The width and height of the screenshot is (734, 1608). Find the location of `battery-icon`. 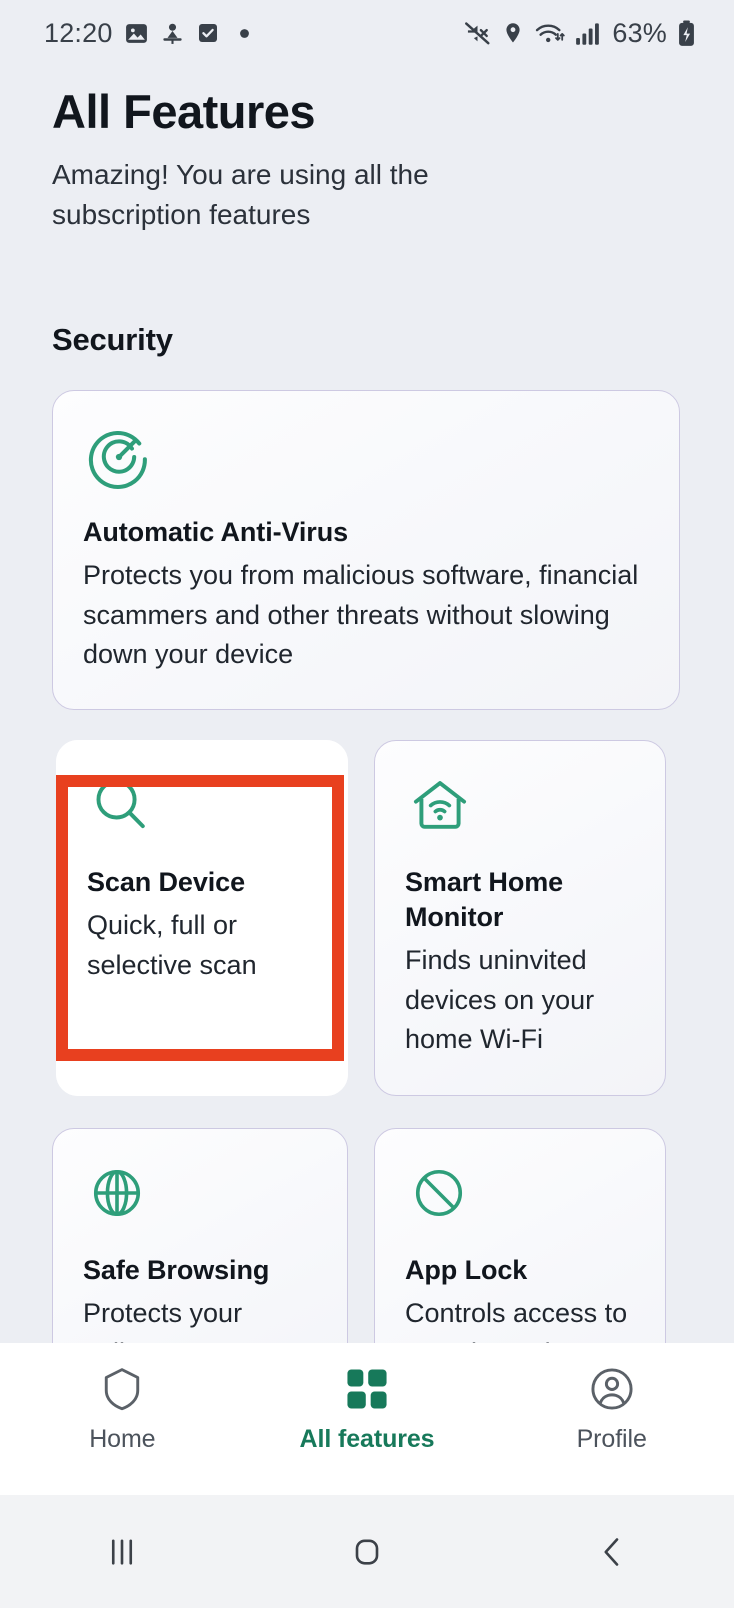

battery-icon is located at coordinates (686, 33).